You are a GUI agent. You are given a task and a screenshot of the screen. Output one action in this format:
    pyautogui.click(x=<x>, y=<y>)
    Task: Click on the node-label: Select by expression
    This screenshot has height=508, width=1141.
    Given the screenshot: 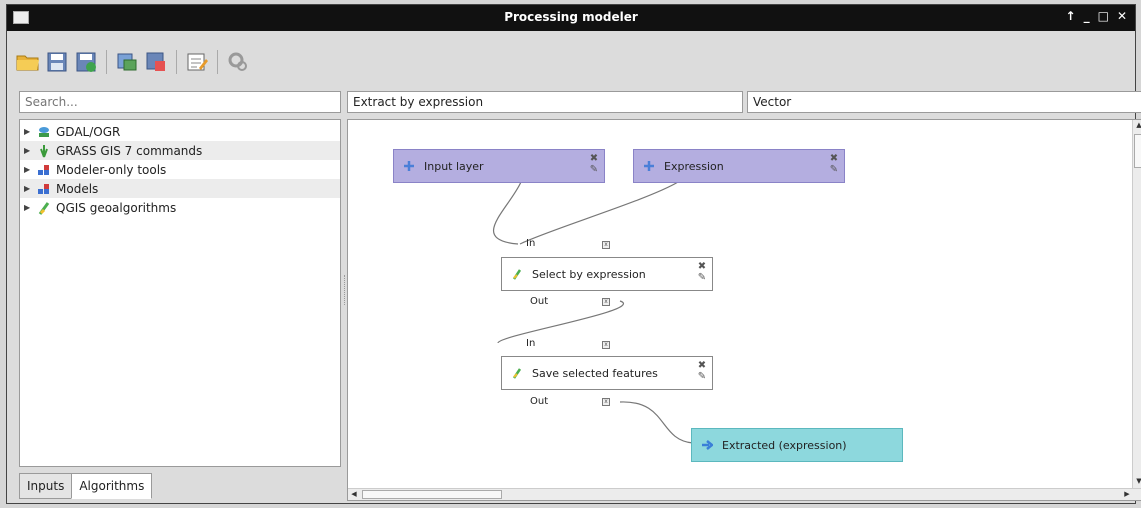 What is the action you would take?
    pyautogui.click(x=589, y=274)
    